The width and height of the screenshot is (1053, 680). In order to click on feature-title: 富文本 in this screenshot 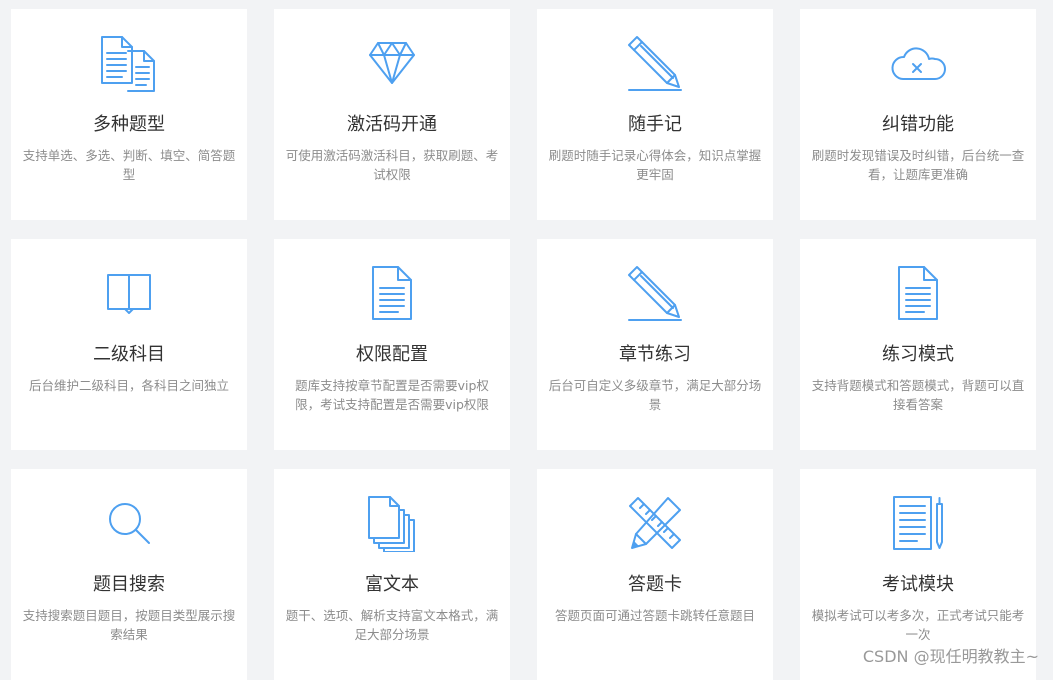, I will do `click(392, 584)`.